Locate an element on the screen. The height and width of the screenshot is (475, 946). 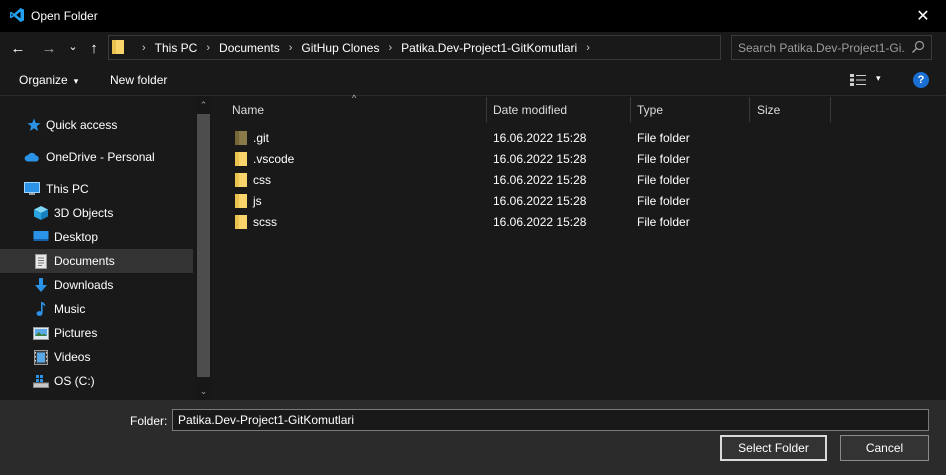
column-header-label: Name is located at coordinates (248, 109).